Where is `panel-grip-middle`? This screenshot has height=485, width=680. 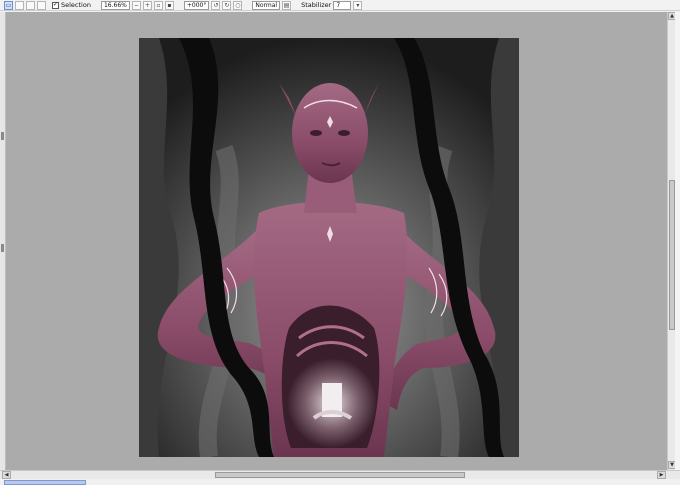 panel-grip-middle is located at coordinates (2, 248).